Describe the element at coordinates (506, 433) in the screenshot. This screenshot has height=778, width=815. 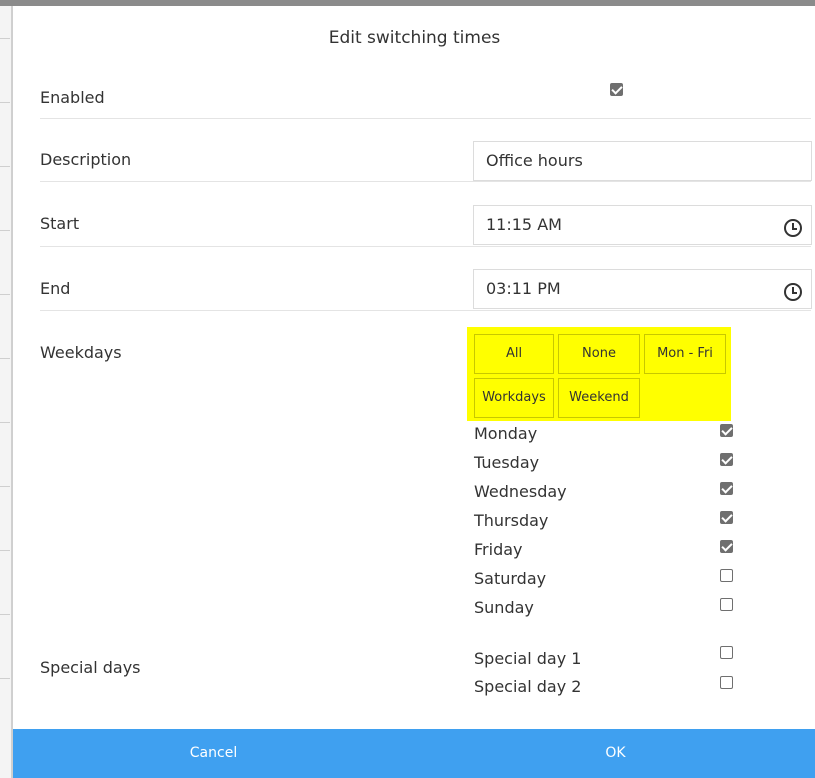
I see `day-label-monday: Monday` at that location.